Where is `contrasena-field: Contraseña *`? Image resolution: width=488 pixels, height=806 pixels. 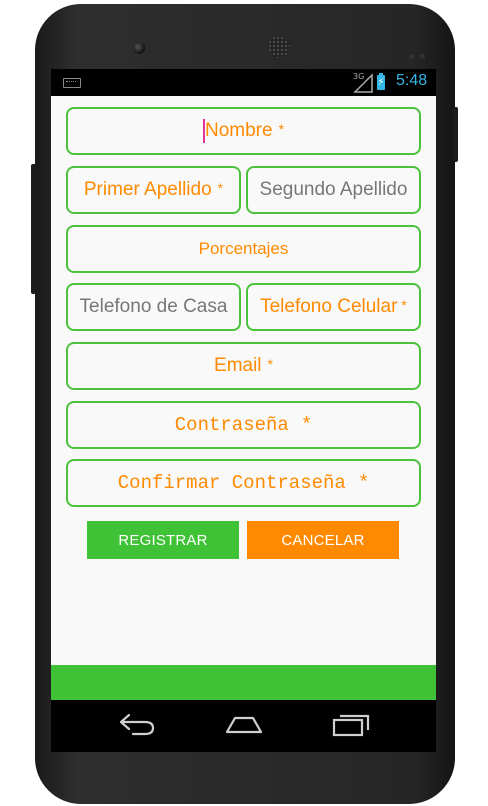
contrasena-field: Contraseña * is located at coordinates (243, 425).